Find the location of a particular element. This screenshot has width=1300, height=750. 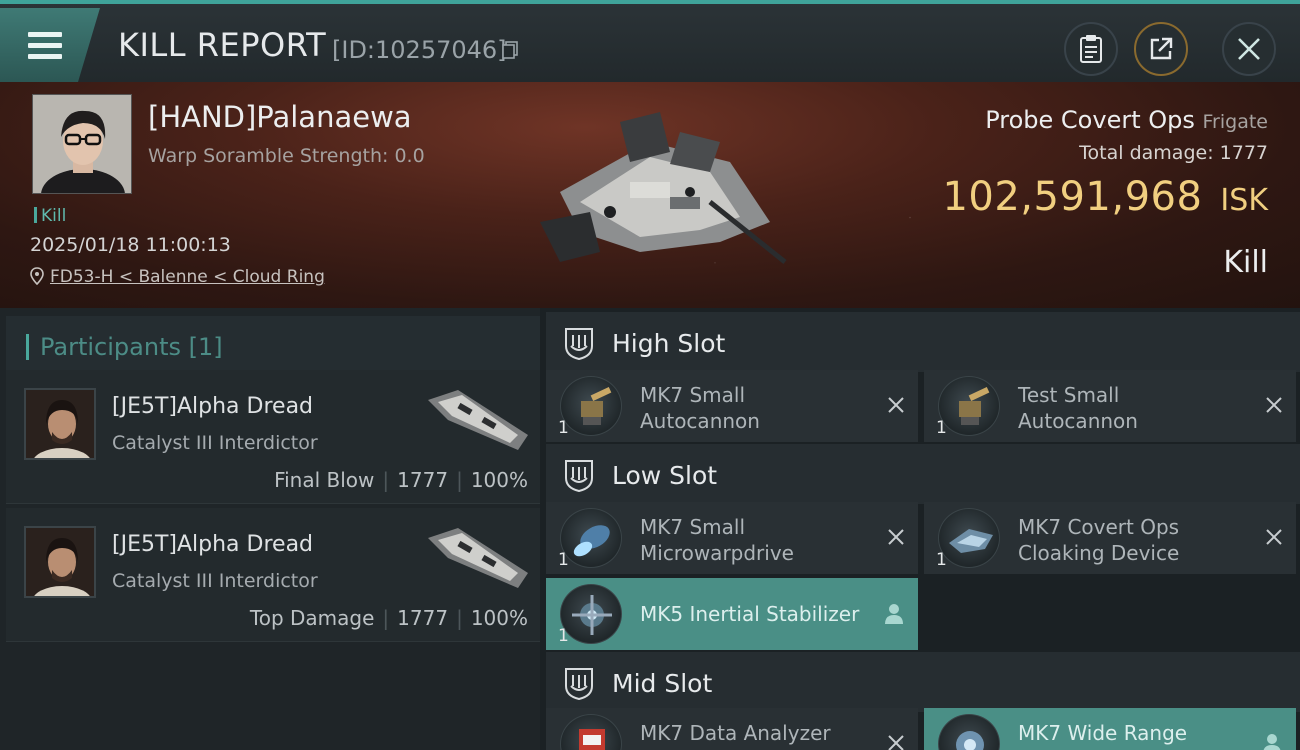

menu-button is located at coordinates (56, 45).